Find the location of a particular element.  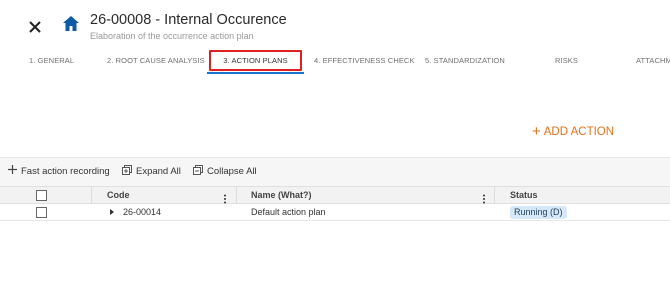

table-row: 26-00014 Default action plan Running (D) is located at coordinates (335, 212).